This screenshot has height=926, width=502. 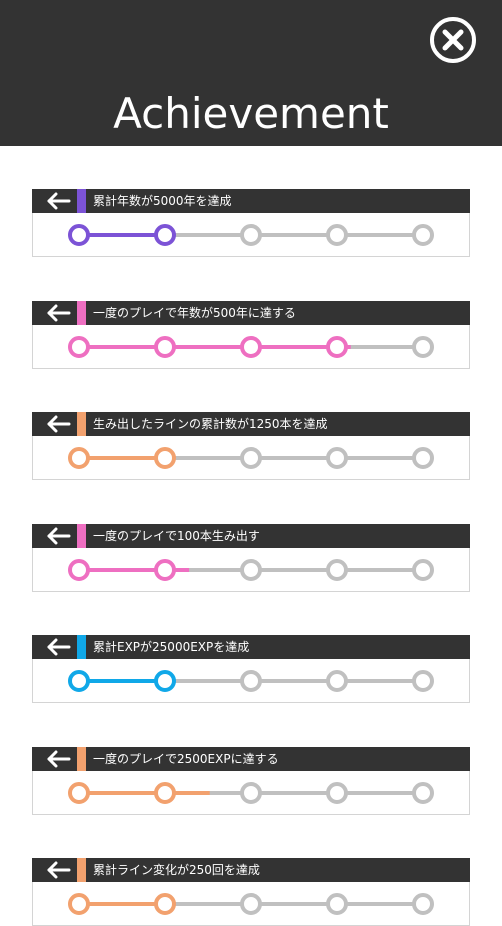 I want to click on achievement-card: 累計年数が5000年を達成, so click(x=251, y=223).